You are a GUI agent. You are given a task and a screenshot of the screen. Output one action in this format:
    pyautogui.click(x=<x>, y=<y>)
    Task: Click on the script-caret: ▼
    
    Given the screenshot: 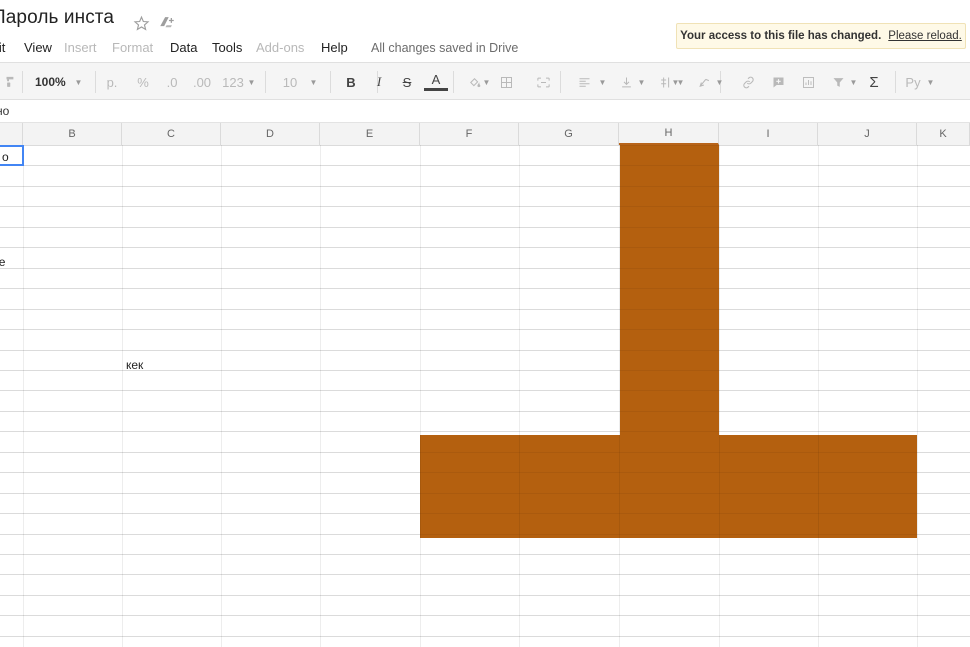 What is the action you would take?
    pyautogui.click(x=930, y=82)
    